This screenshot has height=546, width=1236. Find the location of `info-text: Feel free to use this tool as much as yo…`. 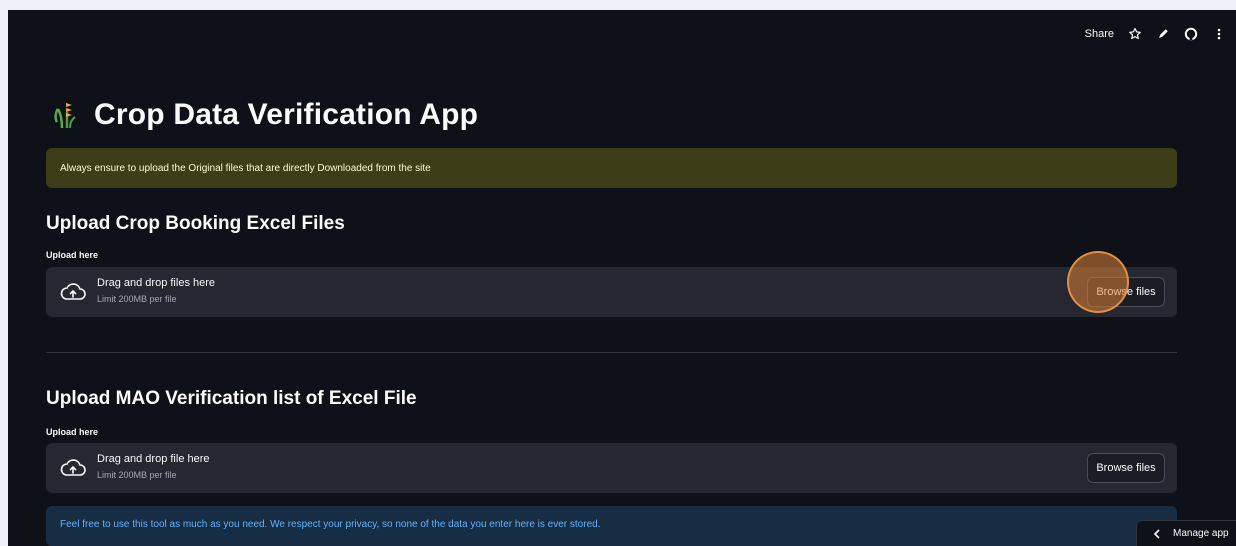

info-text: Feel free to use this tool as much as yo… is located at coordinates (330, 524).